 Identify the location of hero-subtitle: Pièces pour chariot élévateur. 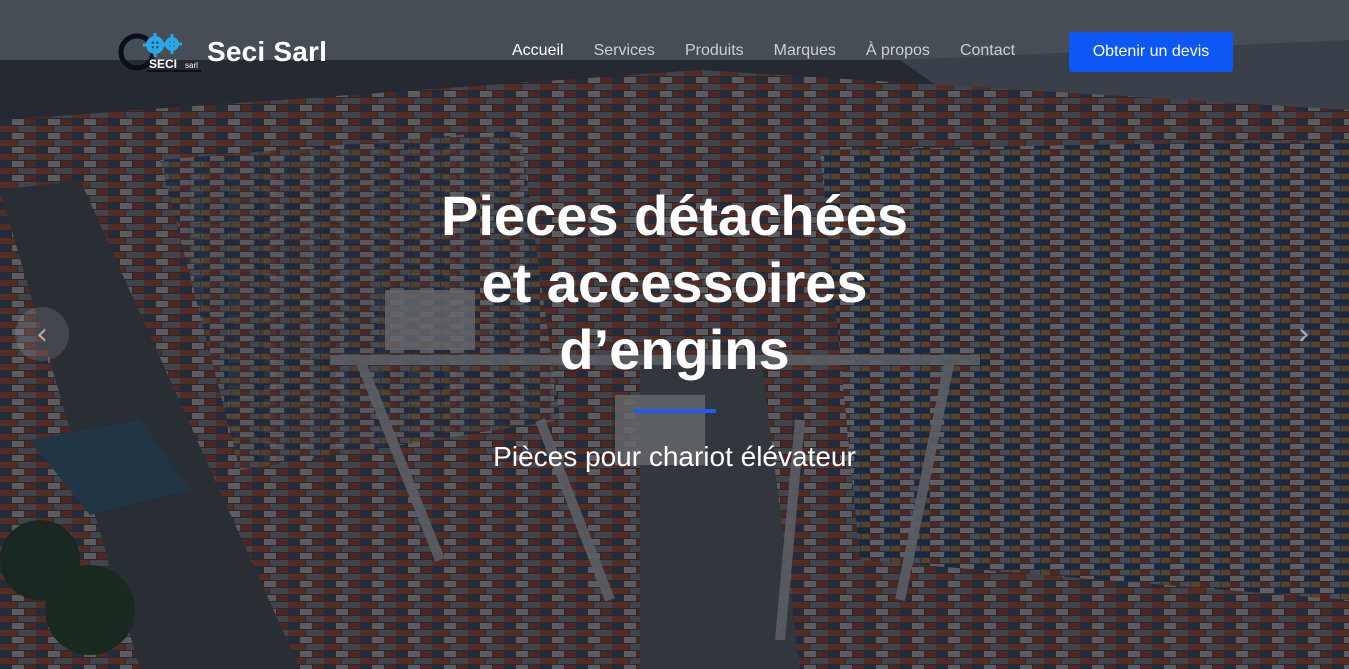
(674, 456).